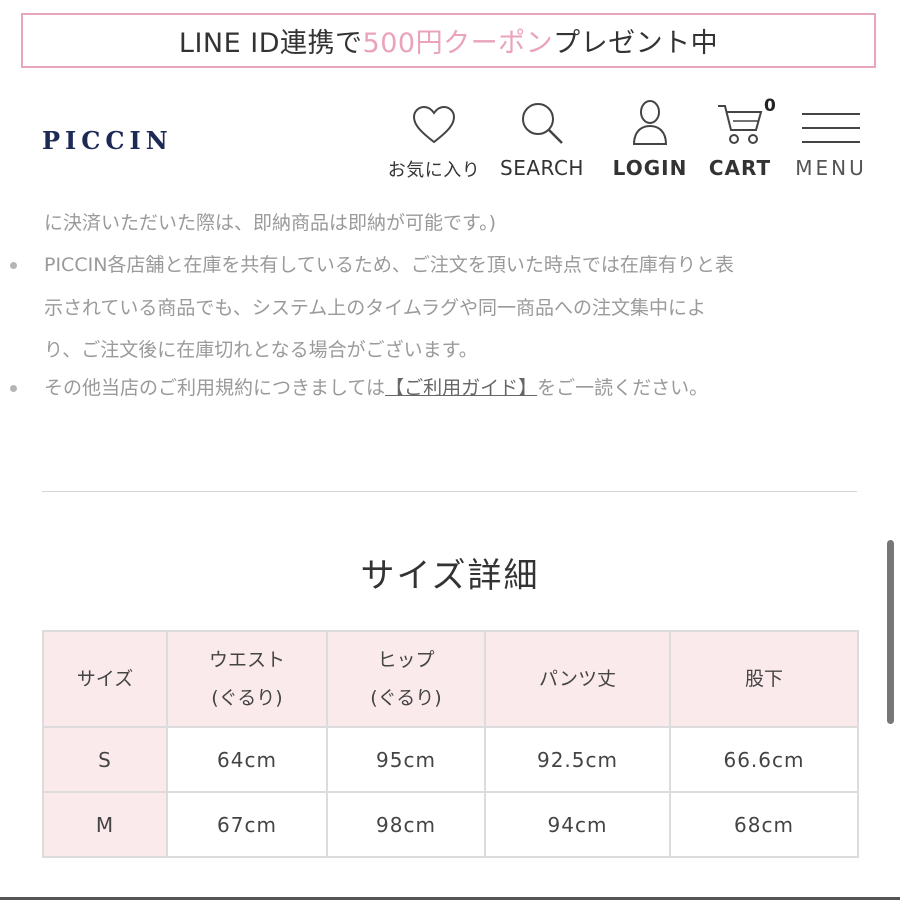 Image resolution: width=900 pixels, height=900 pixels. What do you see at coordinates (105, 759) in the screenshot?
I see `table-cell: S` at bounding box center [105, 759].